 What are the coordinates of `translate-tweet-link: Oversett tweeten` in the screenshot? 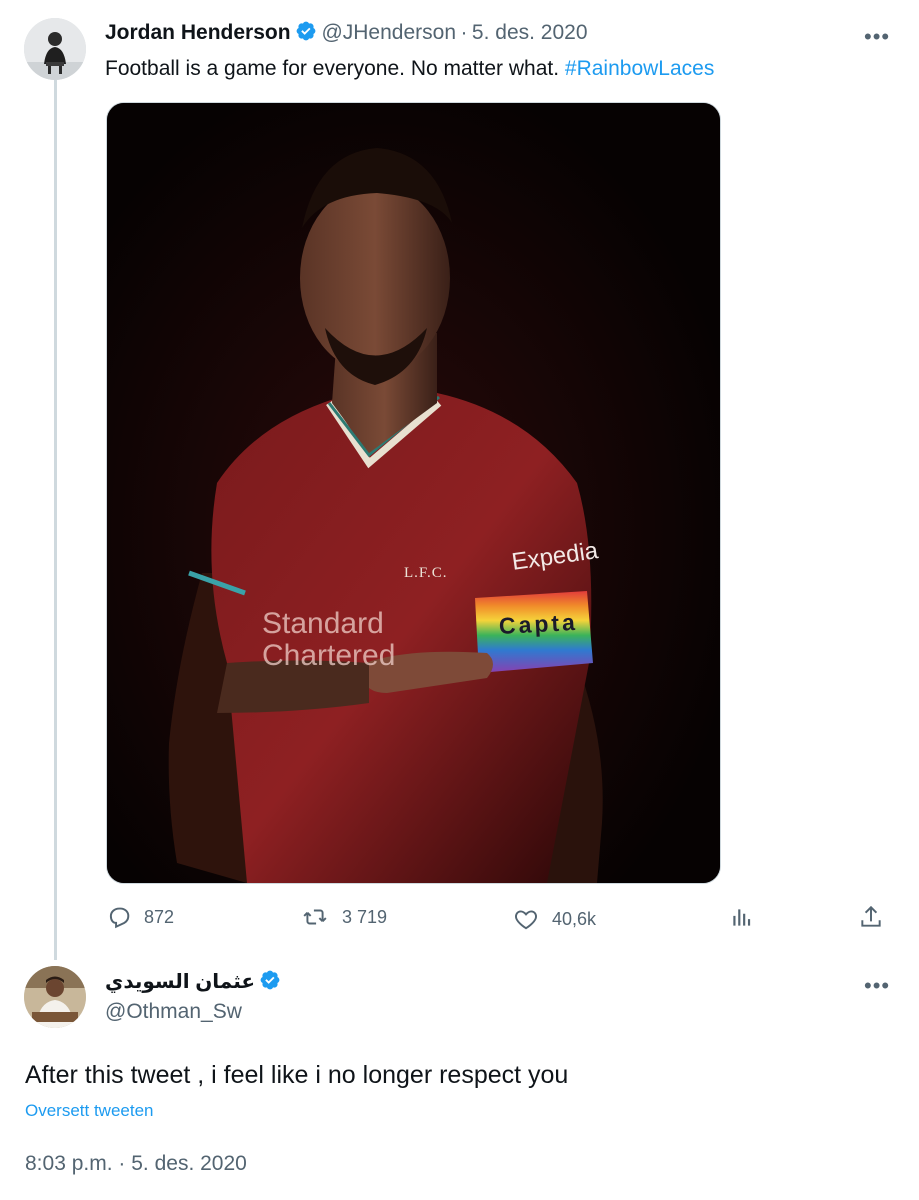 It's located at (89, 1111).